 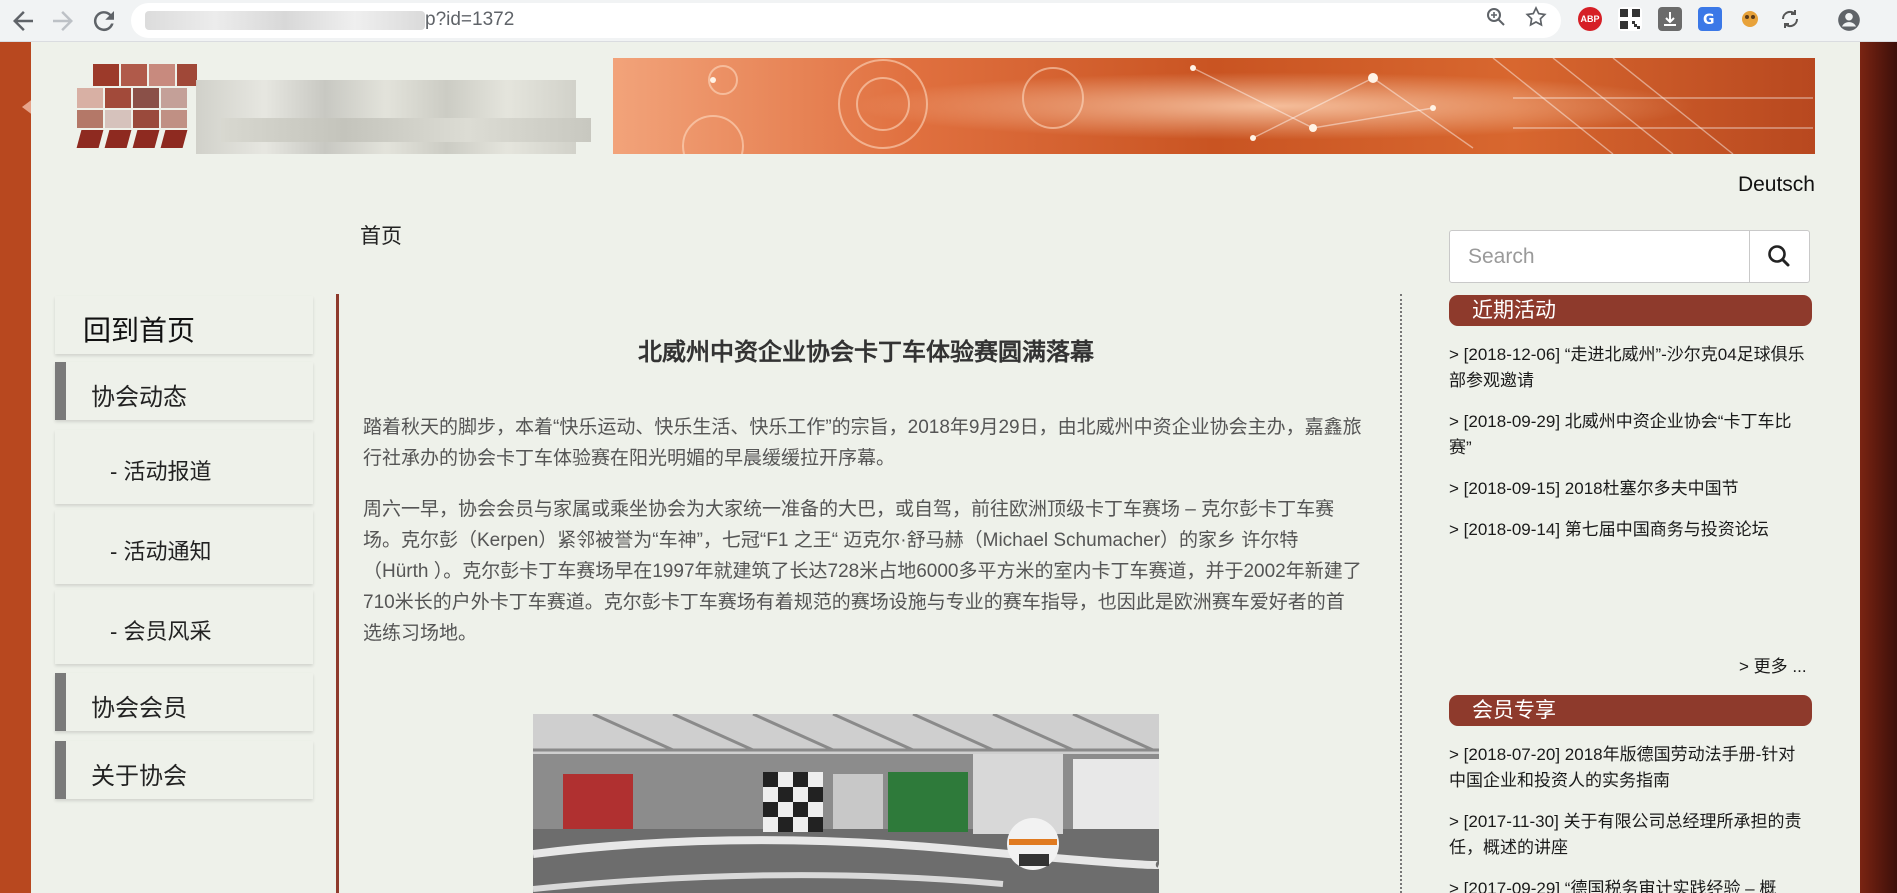 What do you see at coordinates (1536, 18) in the screenshot?
I see `star-icon` at bounding box center [1536, 18].